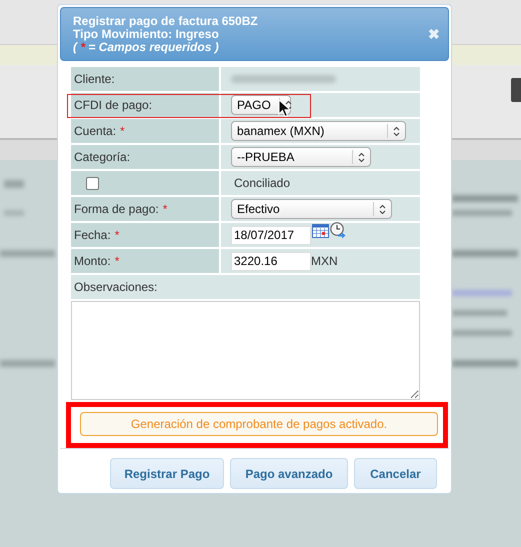  I want to click on required-legend: ( * = Campos requeridos ), so click(165, 47).